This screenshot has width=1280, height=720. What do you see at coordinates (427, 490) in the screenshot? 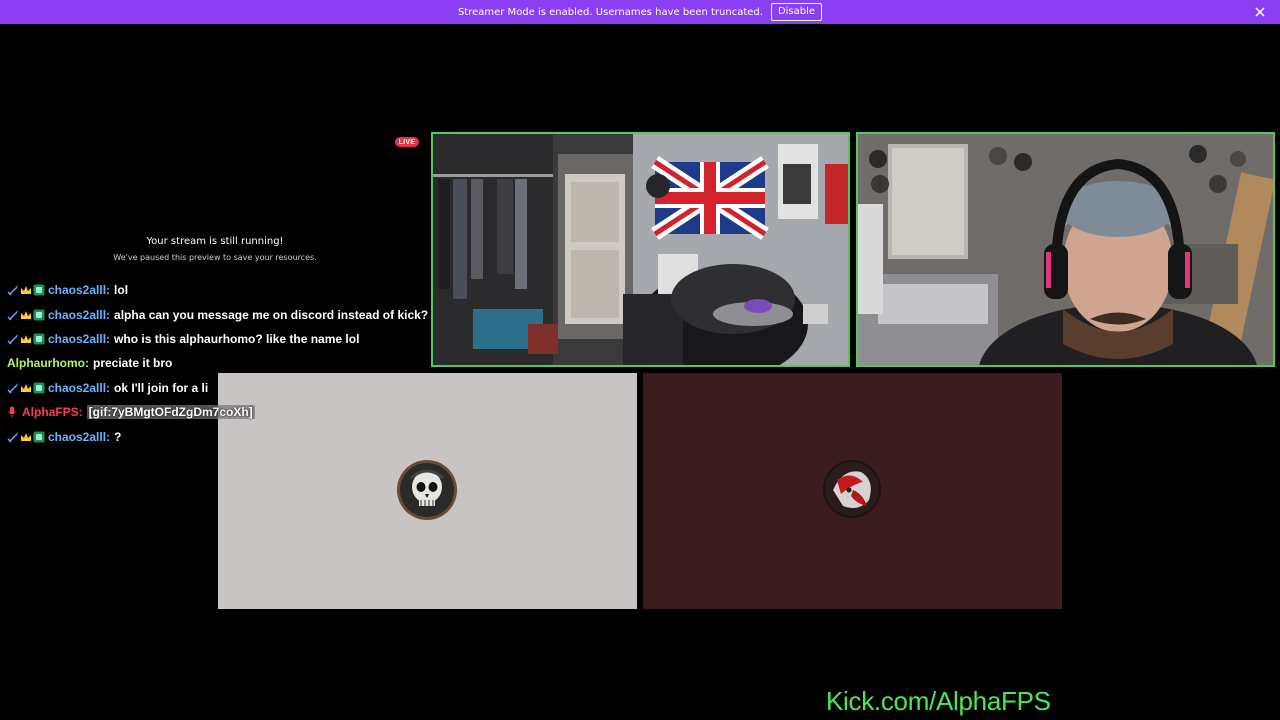
I see `skull-avatar` at bounding box center [427, 490].